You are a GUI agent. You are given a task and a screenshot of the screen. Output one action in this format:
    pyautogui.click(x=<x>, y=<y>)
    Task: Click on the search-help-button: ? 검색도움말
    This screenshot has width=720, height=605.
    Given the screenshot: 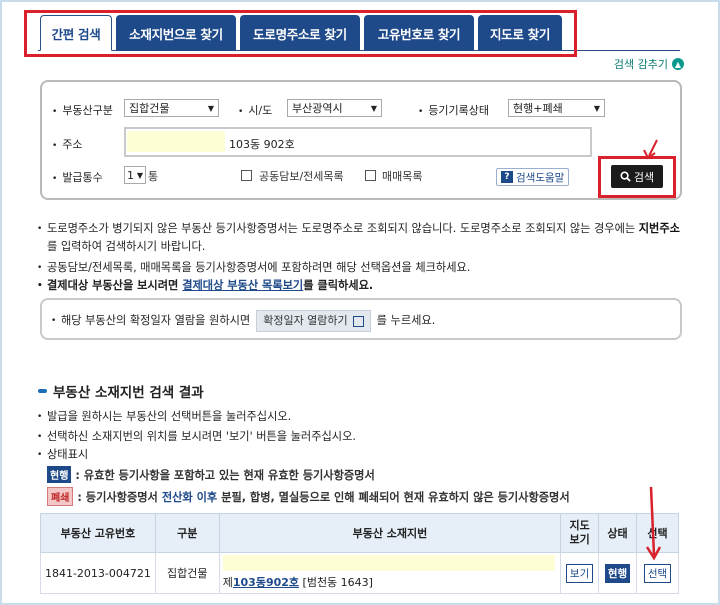 What is the action you would take?
    pyautogui.click(x=533, y=177)
    